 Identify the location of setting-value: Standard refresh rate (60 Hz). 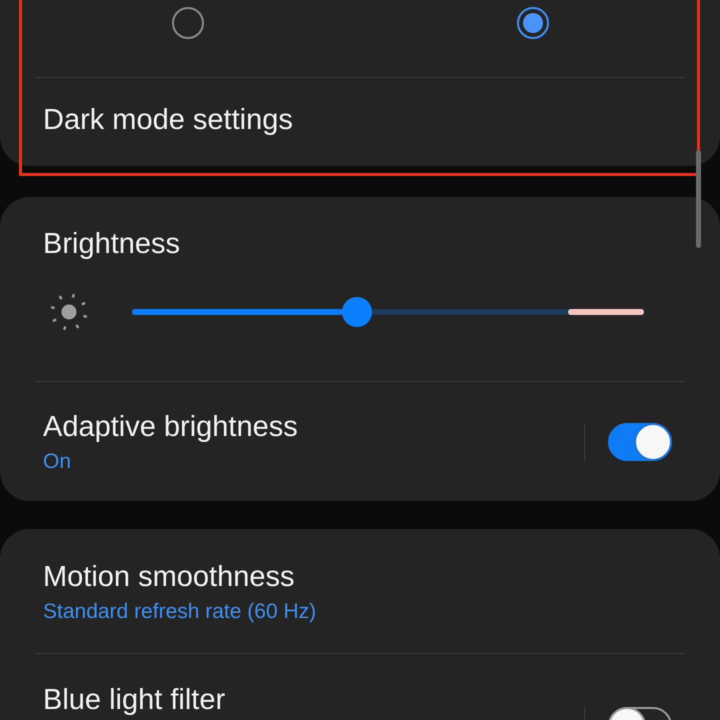
(179, 612).